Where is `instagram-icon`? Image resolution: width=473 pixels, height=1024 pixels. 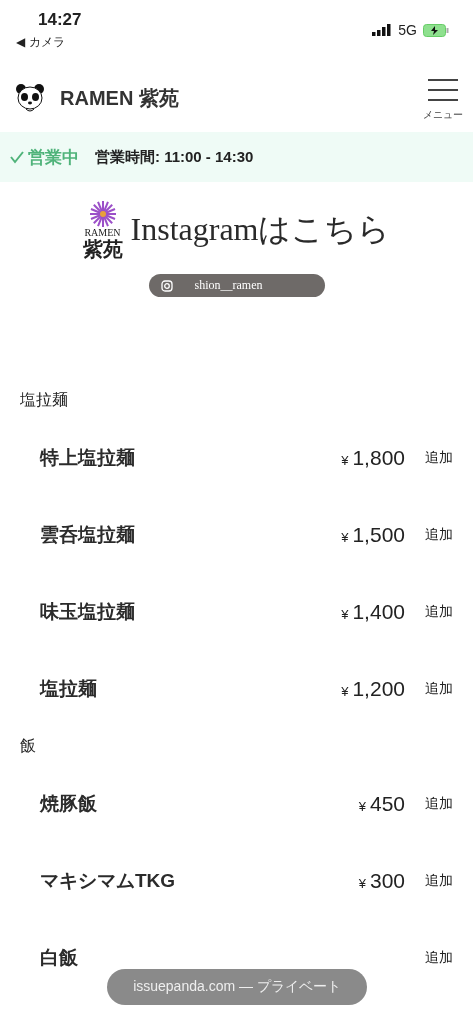
instagram-icon is located at coordinates (166, 285).